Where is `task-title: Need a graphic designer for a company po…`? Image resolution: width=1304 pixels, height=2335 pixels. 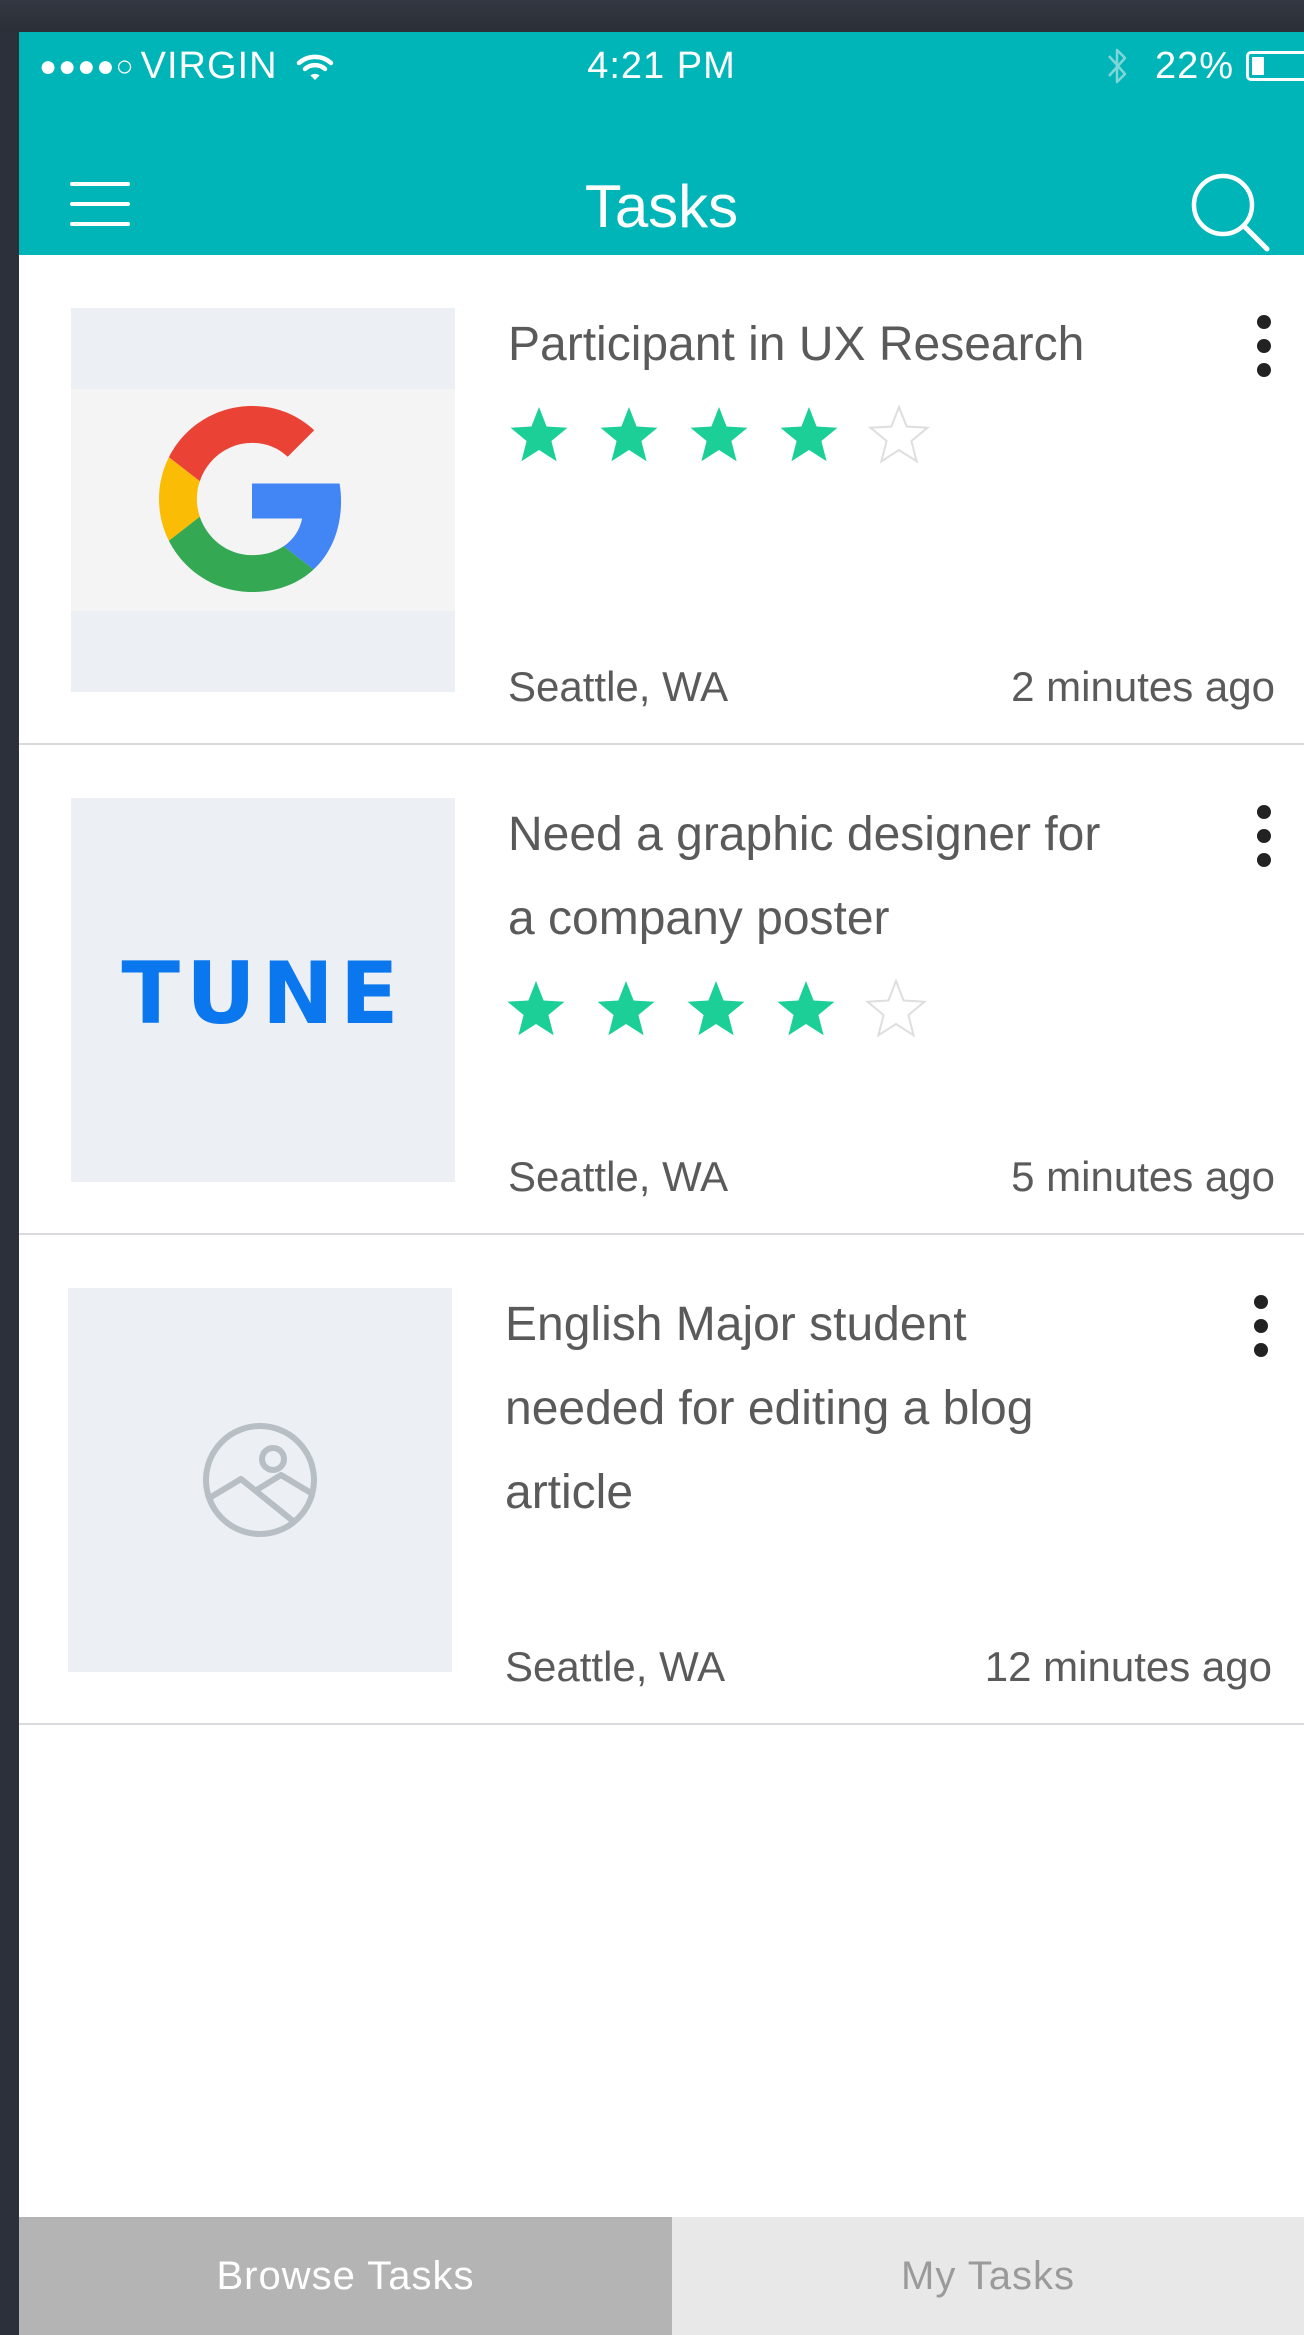
task-title: Need a graphic designer for a company po… is located at coordinates (804, 876).